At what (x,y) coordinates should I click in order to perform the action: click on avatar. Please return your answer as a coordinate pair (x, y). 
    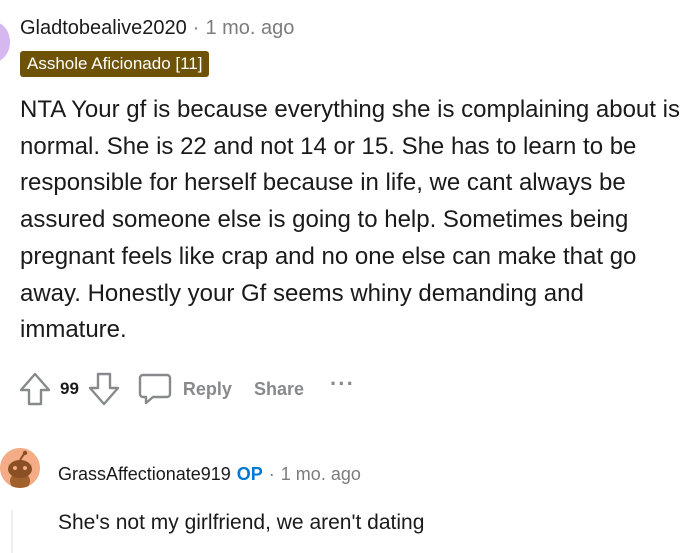
    Looking at the image, I should click on (5, 42).